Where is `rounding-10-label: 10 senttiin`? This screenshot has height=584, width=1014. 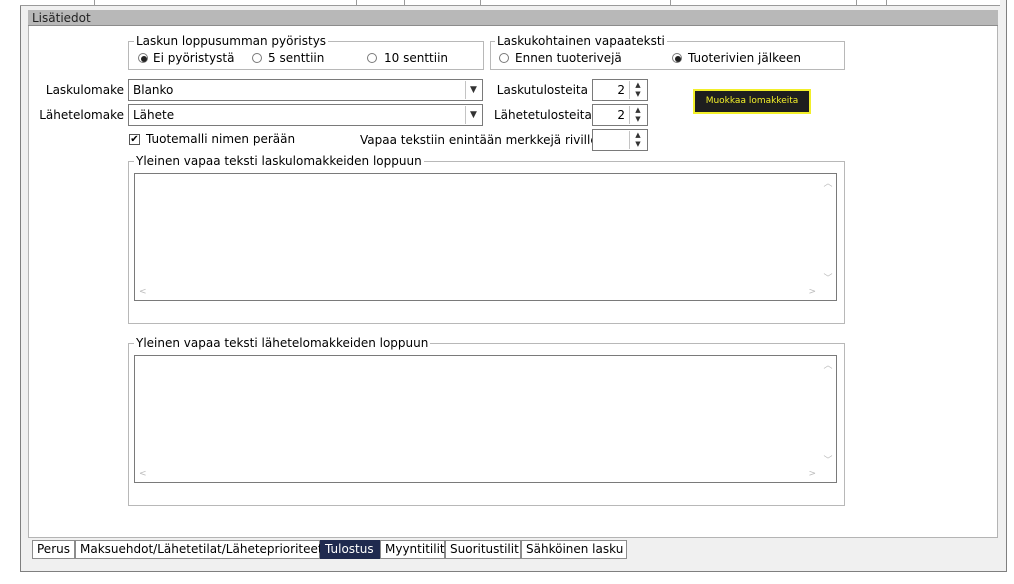 rounding-10-label: 10 senttiin is located at coordinates (416, 58).